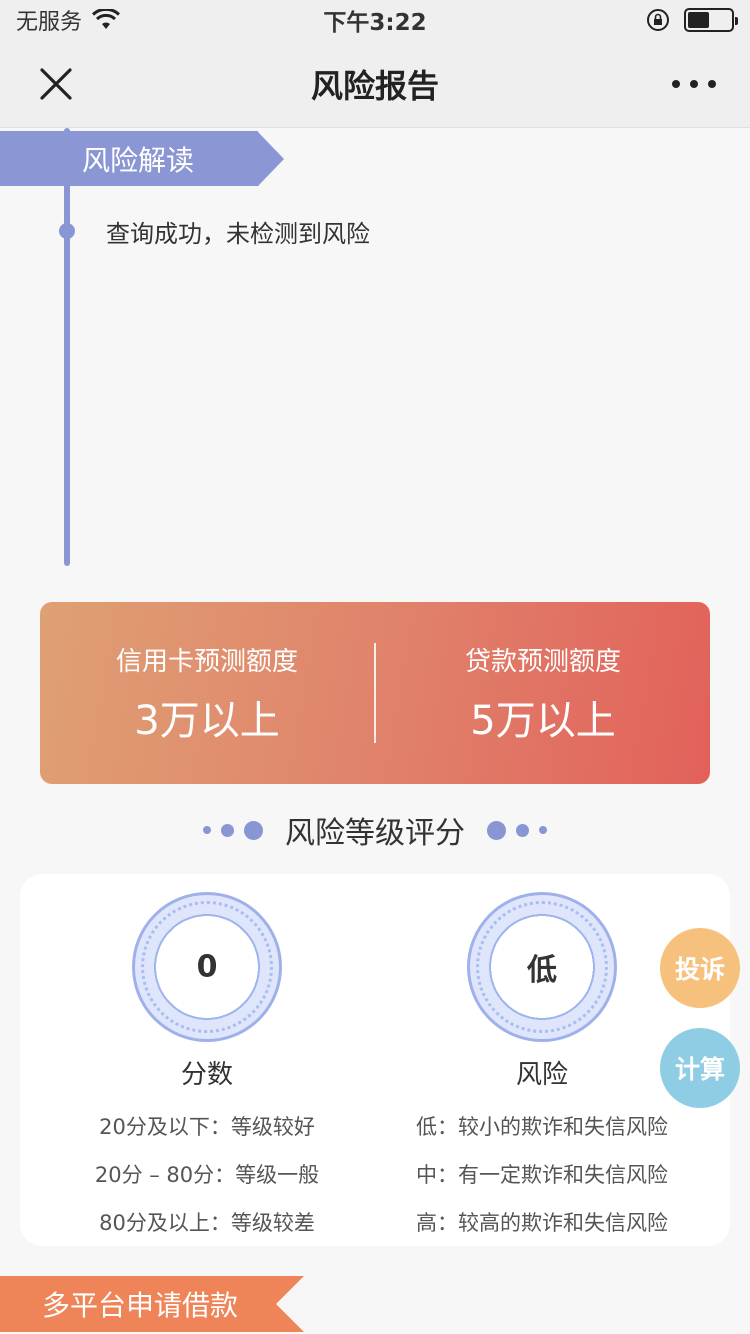  I want to click on risk-badge: 低, so click(542, 967).